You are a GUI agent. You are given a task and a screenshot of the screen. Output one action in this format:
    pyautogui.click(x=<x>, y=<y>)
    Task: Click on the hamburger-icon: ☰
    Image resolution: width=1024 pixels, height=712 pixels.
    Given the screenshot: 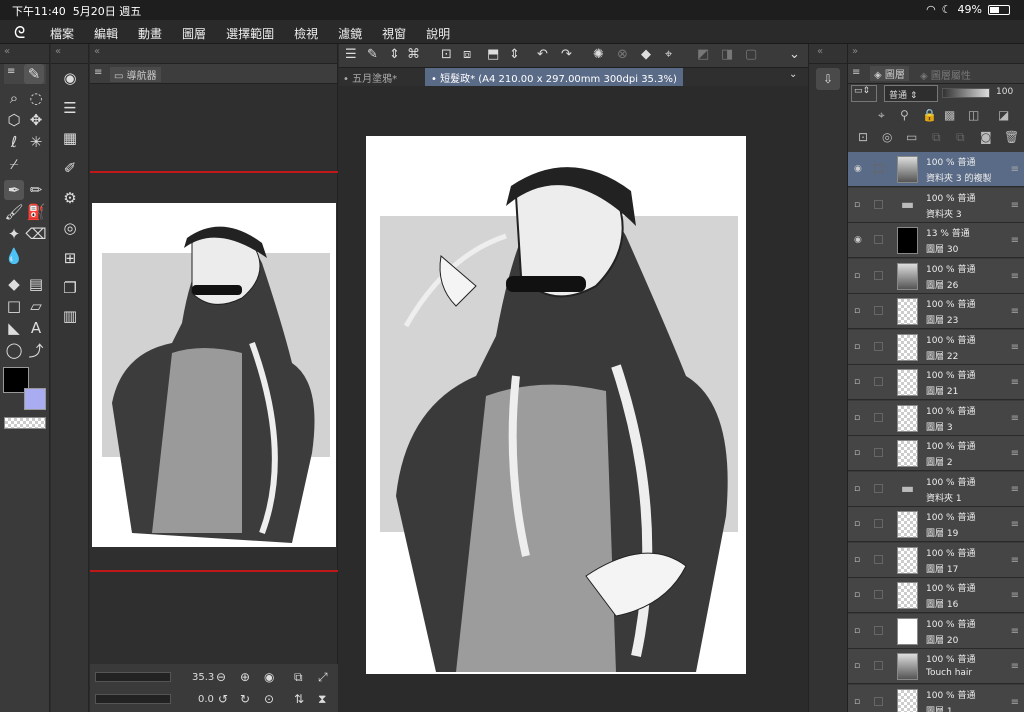 What is the action you would take?
    pyautogui.click(x=351, y=54)
    